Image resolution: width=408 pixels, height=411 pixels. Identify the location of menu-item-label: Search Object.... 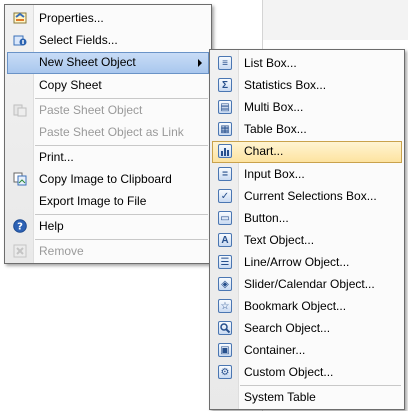
(287, 328).